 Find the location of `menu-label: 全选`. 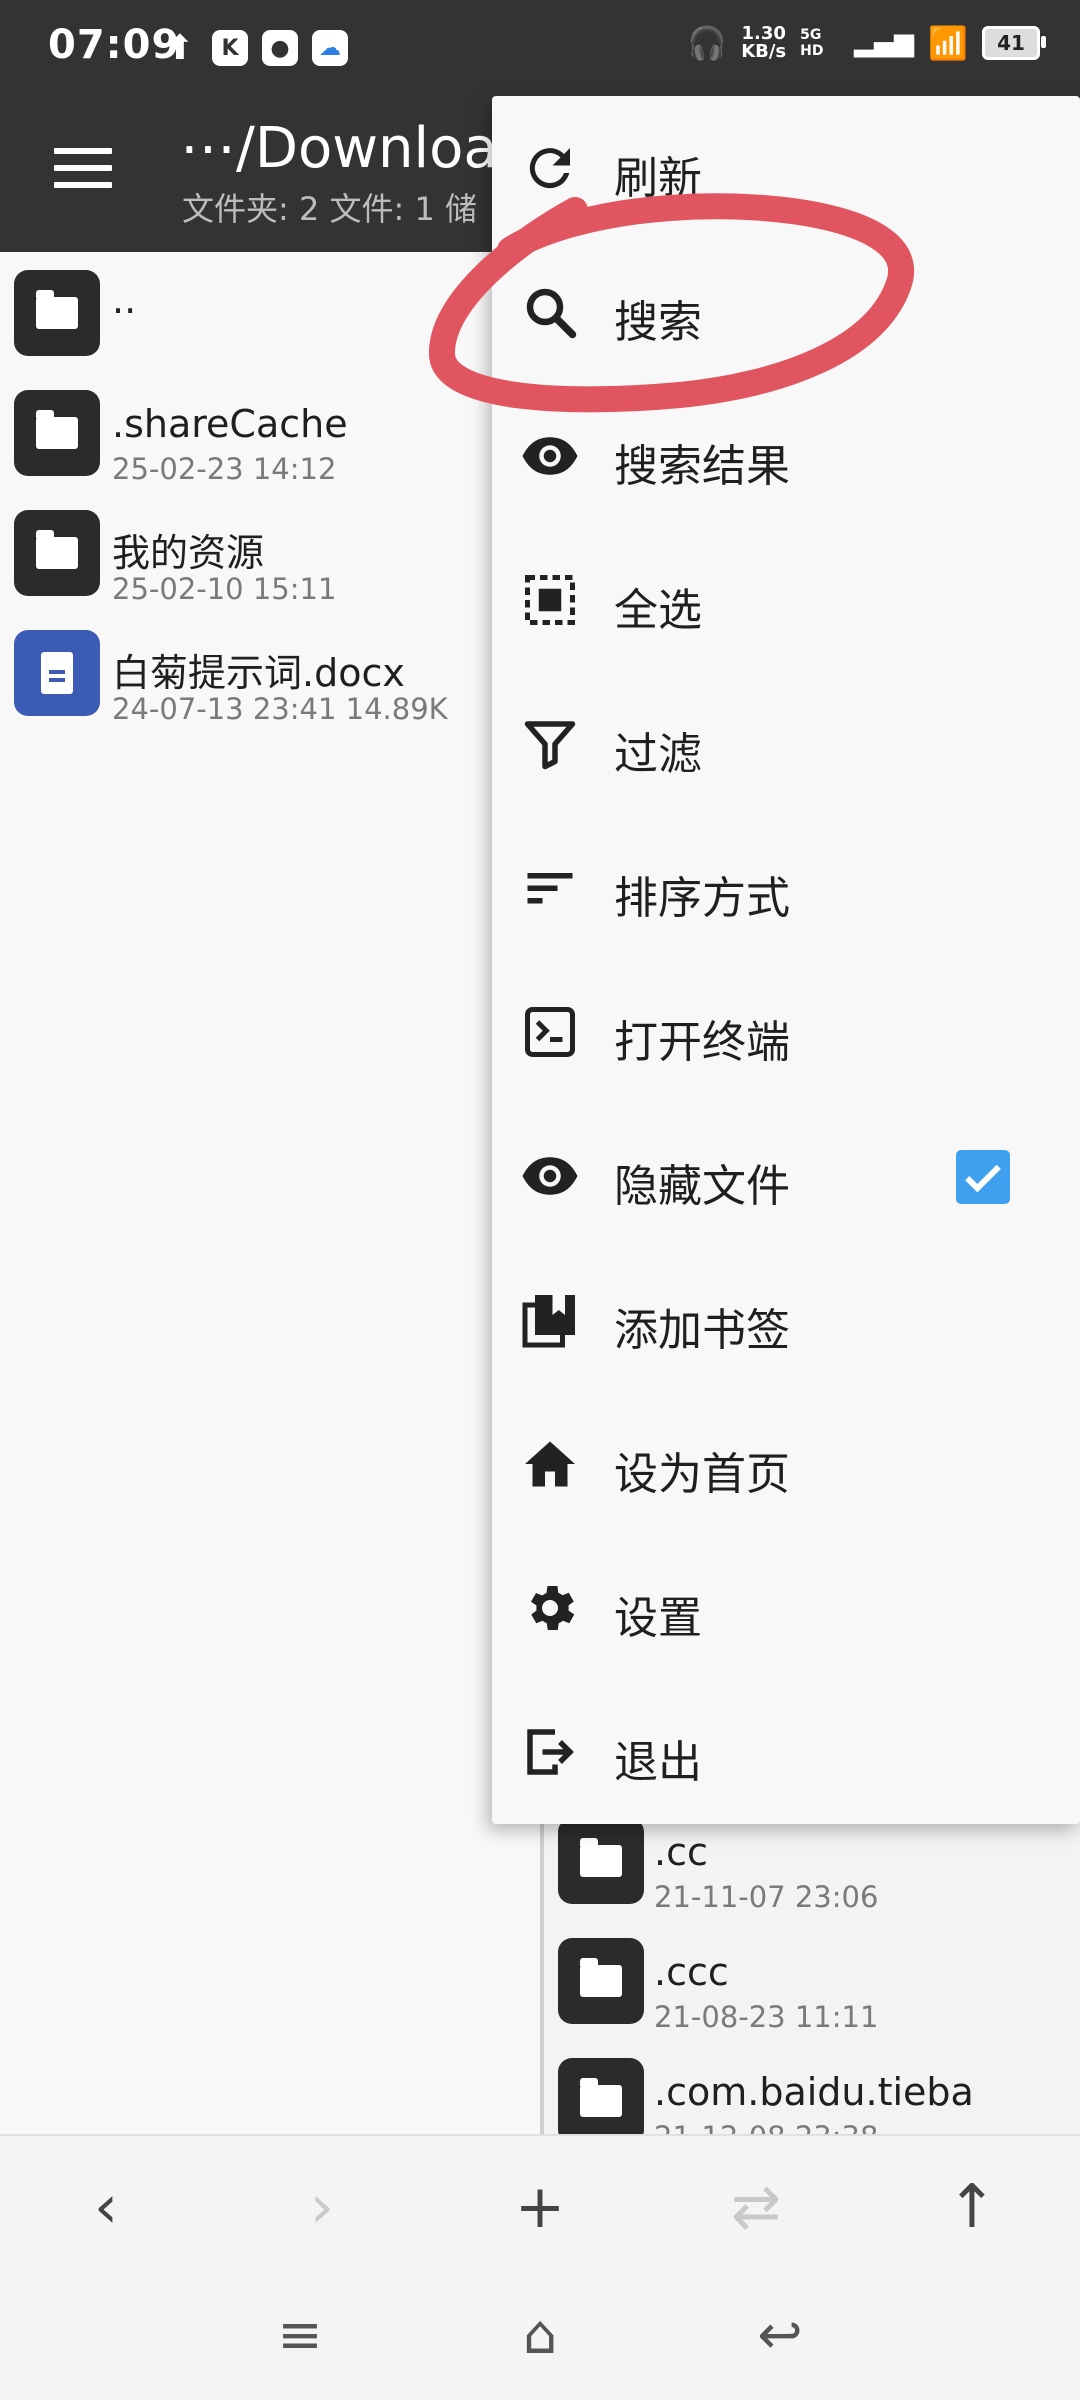

menu-label: 全选 is located at coordinates (658, 610).